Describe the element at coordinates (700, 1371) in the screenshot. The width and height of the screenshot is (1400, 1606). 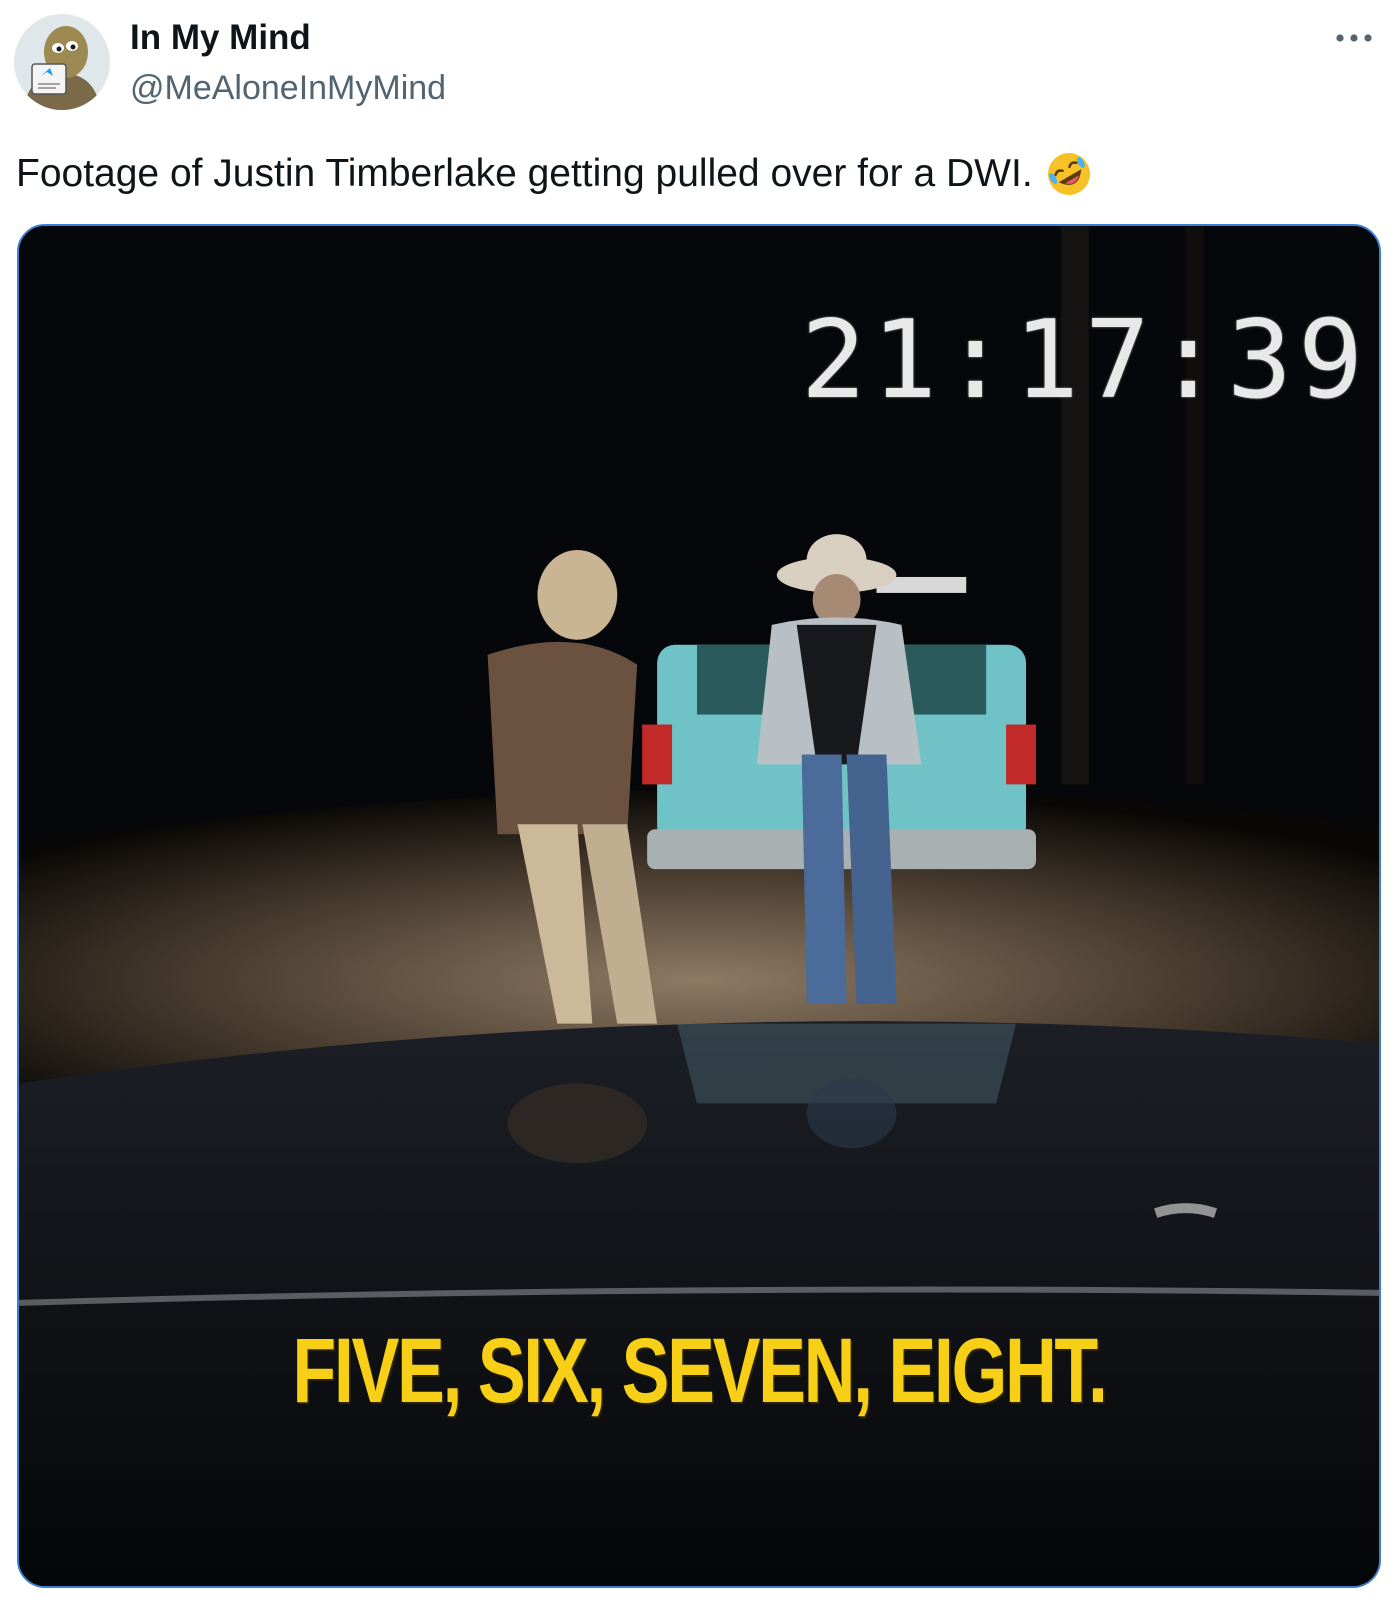
I see `video-caption-overlay: FIVE, SIX, SEVEN, EIGHT.` at that location.